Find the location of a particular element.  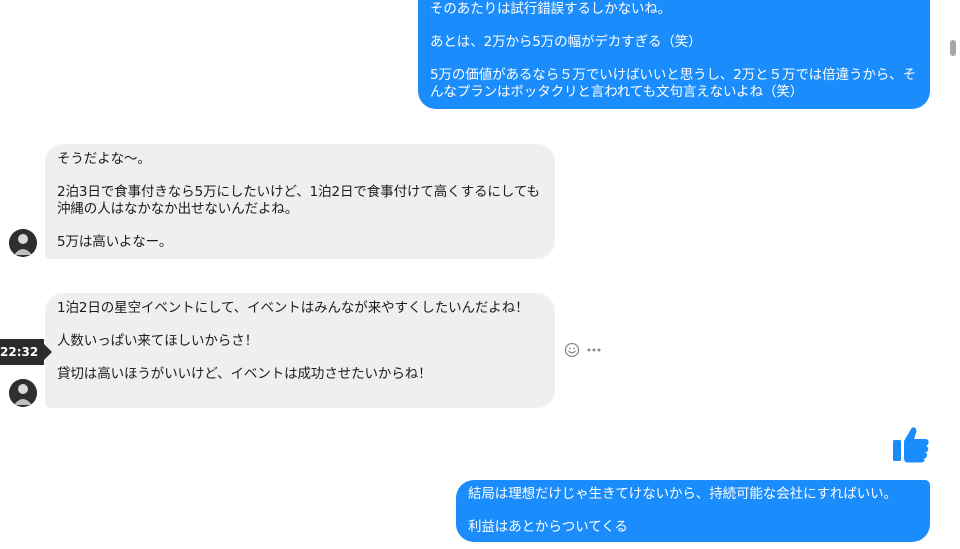

timestamp-arrow is located at coordinates (48, 352).